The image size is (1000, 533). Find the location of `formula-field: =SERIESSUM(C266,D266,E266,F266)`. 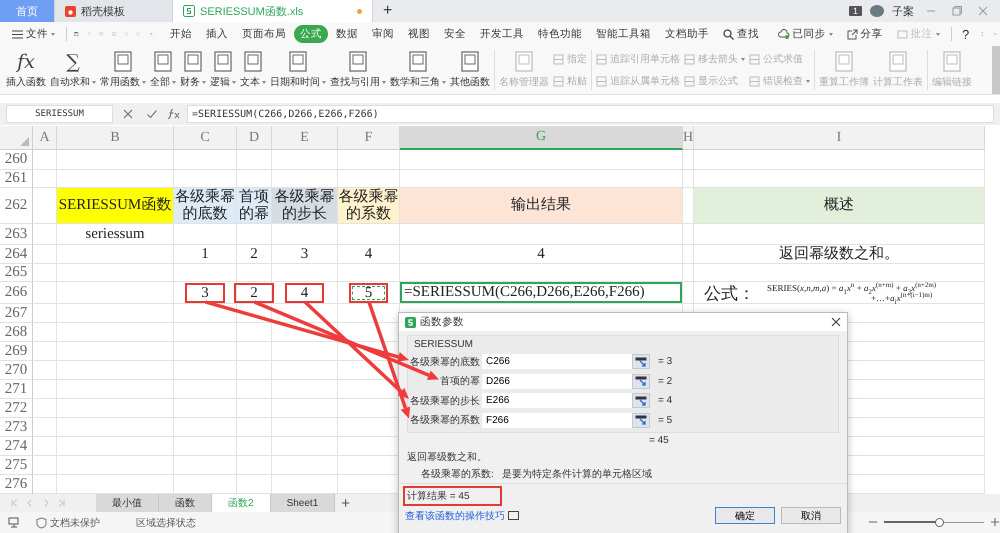

formula-field: =SERIESSUM(C266,D266,E266,F266) is located at coordinates (590, 114).